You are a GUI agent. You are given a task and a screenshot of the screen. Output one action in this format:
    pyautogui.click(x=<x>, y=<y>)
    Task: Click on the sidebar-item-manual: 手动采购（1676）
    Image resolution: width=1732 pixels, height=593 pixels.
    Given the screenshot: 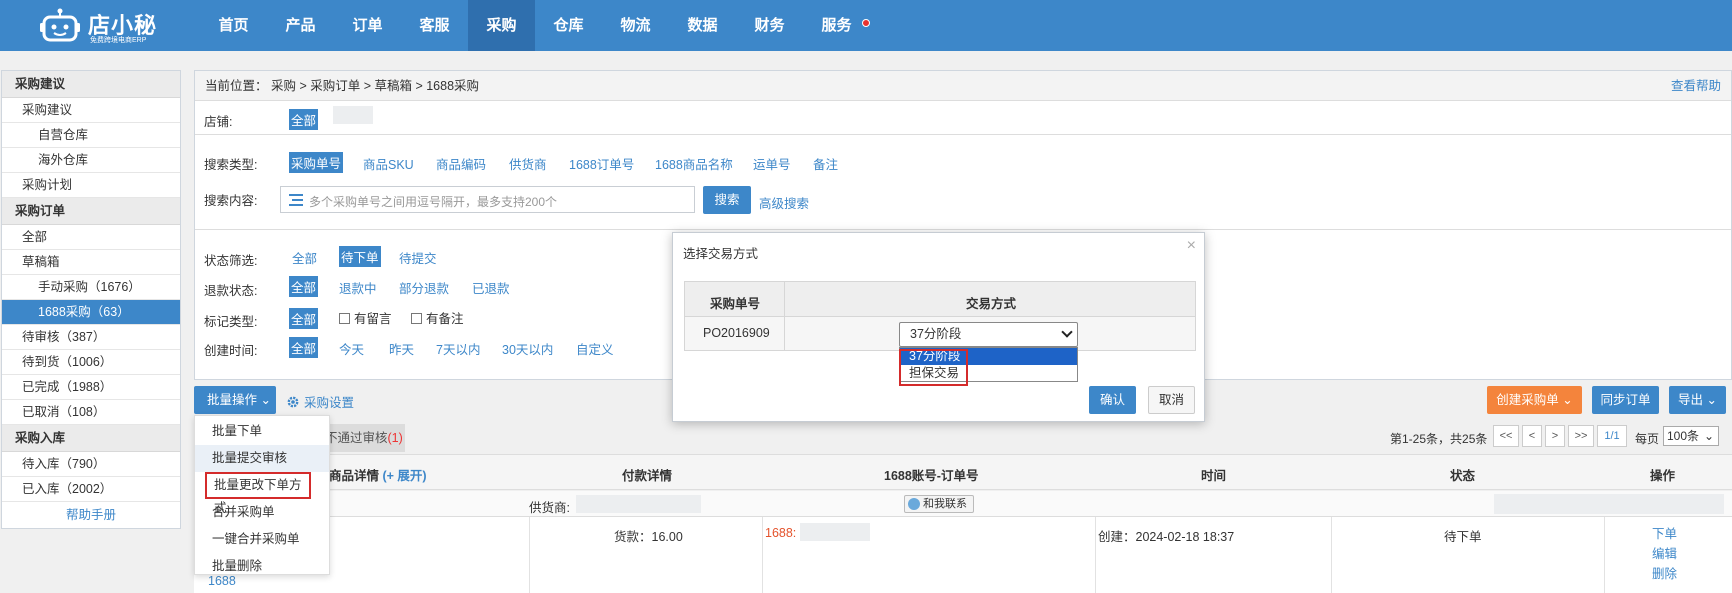 What is the action you would take?
    pyautogui.click(x=91, y=287)
    